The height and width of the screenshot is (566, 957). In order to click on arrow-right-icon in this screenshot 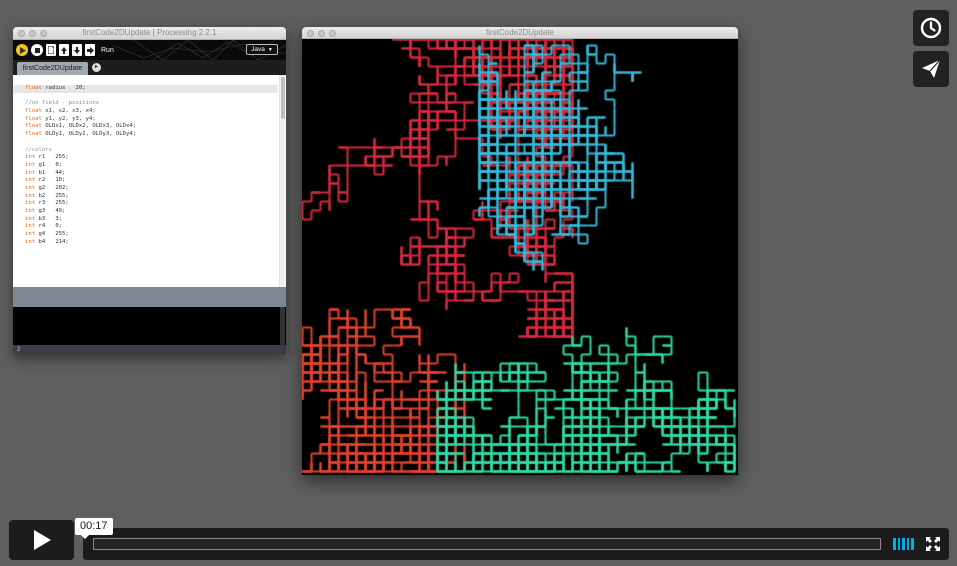, I will do `click(90, 50)`.